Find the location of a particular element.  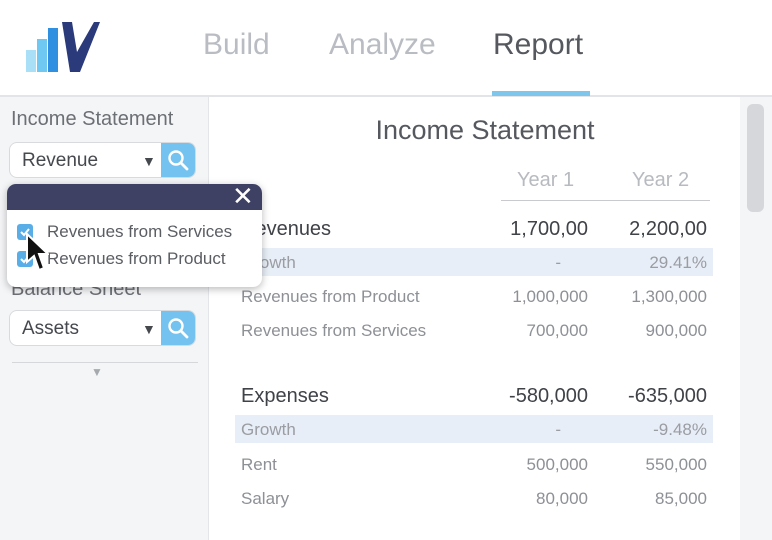

year-1-value: 80,000 is located at coordinates (562, 498).